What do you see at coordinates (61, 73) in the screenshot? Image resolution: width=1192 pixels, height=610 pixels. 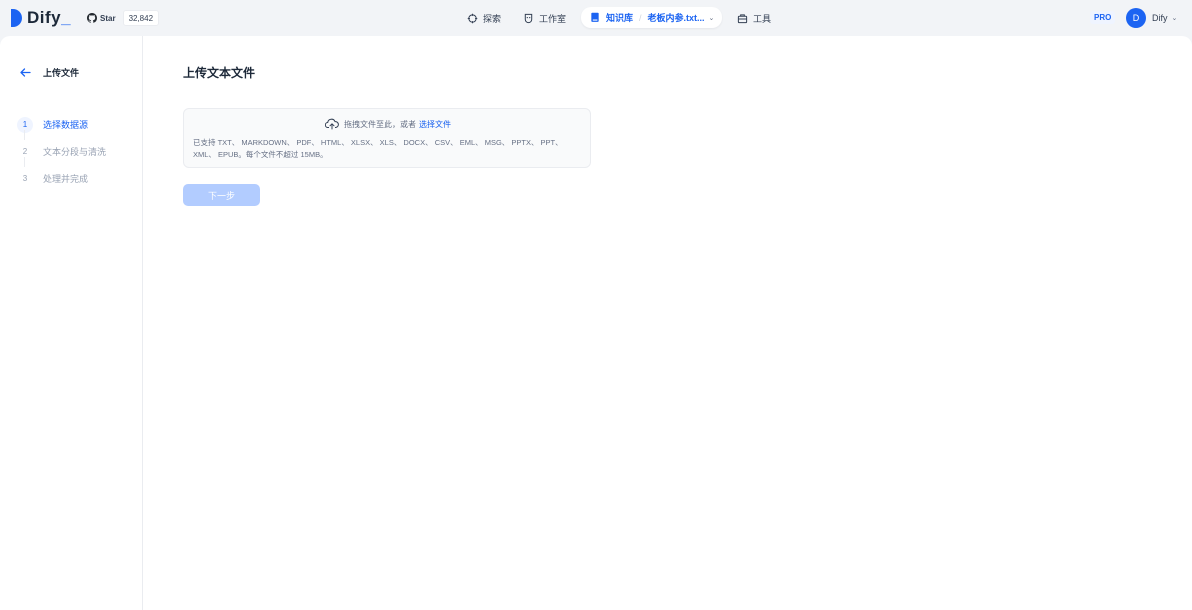 I see `sidebar-title: 上传文件` at bounding box center [61, 73].